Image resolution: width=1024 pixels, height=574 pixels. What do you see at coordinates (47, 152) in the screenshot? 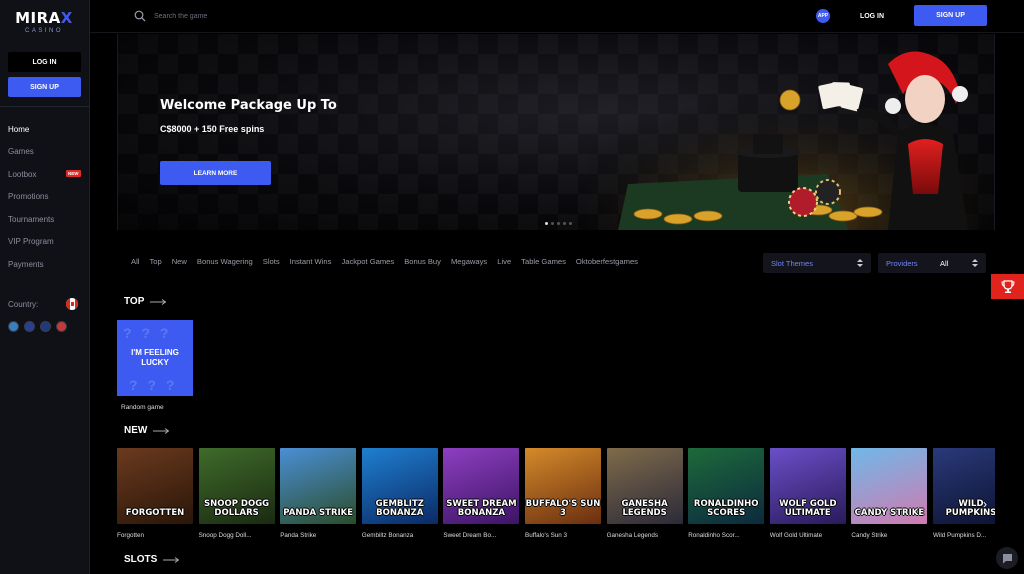
I see `sidebar-item-games: Games` at bounding box center [47, 152].